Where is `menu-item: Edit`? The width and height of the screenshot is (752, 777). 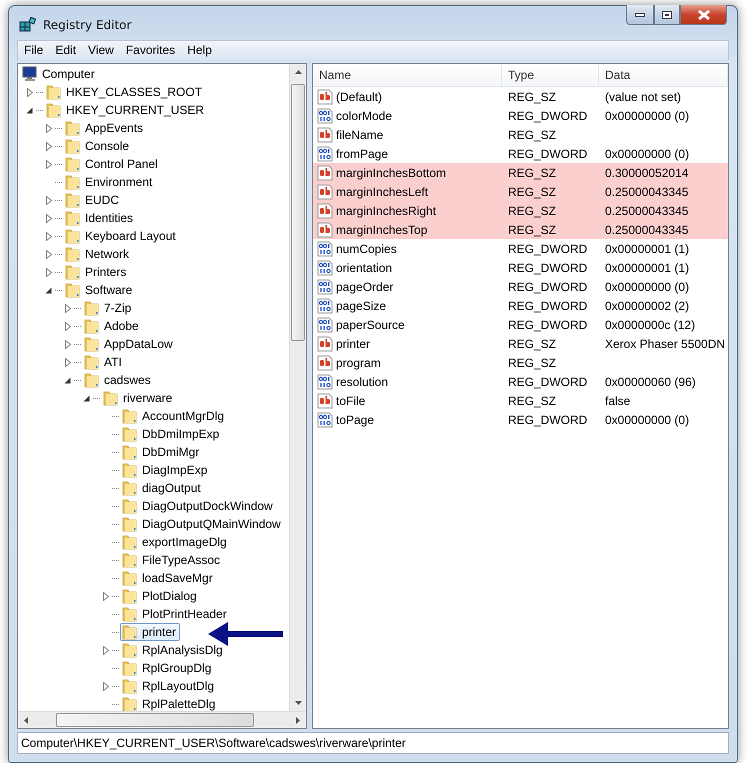 menu-item: Edit is located at coordinates (65, 50).